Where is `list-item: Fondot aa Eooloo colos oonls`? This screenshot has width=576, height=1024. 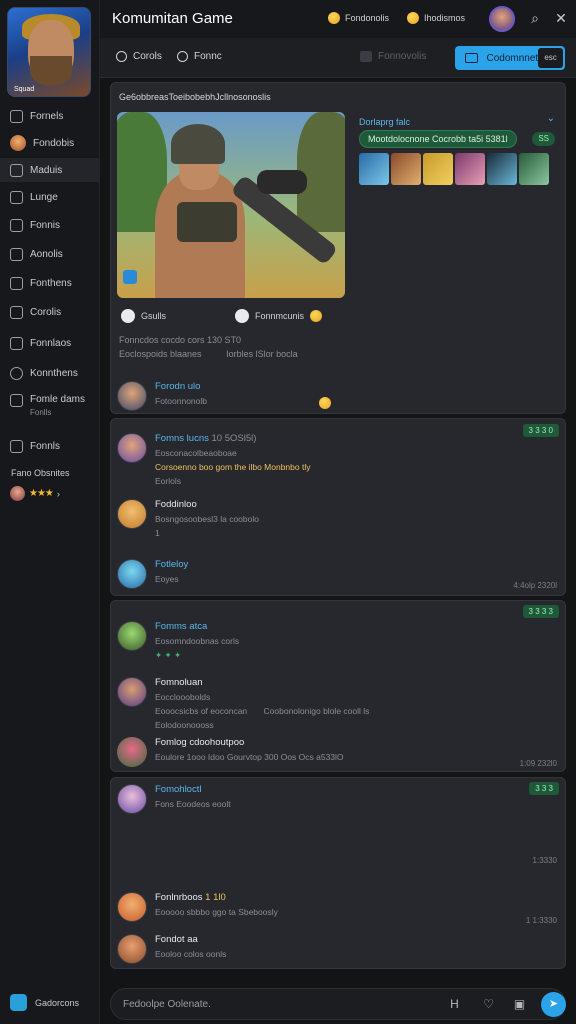 list-item: Fondot aa Eooloo colos oonls is located at coordinates (171, 949).